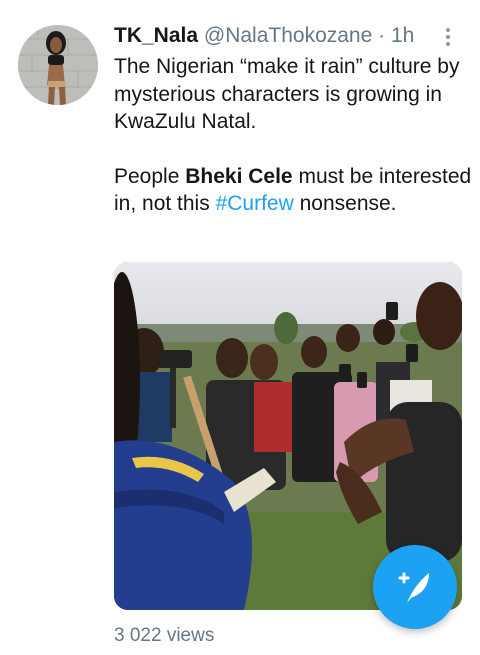 This screenshot has height=655, width=480. What do you see at coordinates (448, 37) in the screenshot?
I see `more-vertical-icon` at bounding box center [448, 37].